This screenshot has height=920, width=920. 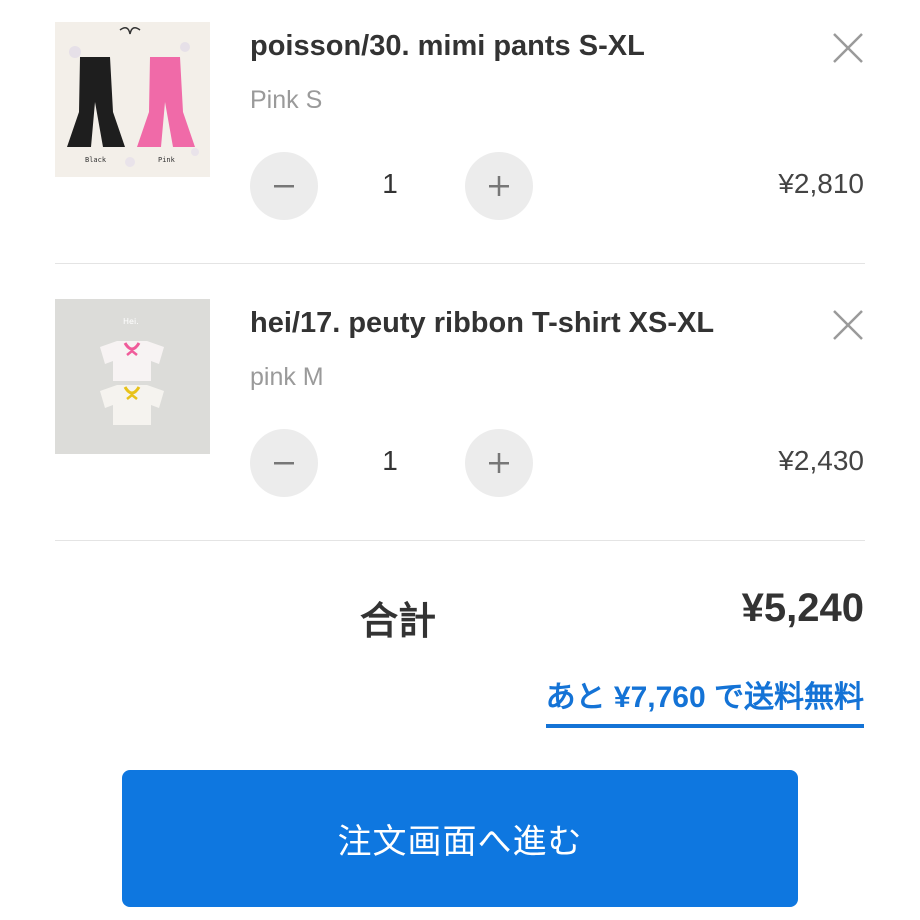 I want to click on pants-image: Black Pink, so click(x=132, y=99).